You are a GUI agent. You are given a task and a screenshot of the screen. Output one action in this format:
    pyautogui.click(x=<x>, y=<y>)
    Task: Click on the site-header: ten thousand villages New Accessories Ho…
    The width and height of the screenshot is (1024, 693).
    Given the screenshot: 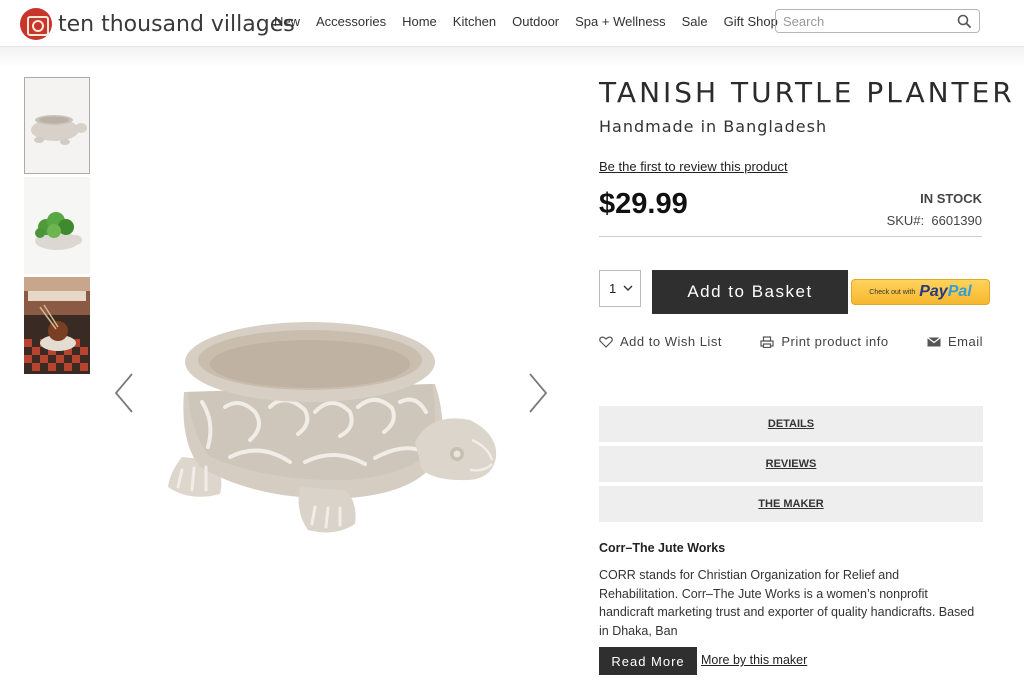 What is the action you would take?
    pyautogui.click(x=512, y=23)
    